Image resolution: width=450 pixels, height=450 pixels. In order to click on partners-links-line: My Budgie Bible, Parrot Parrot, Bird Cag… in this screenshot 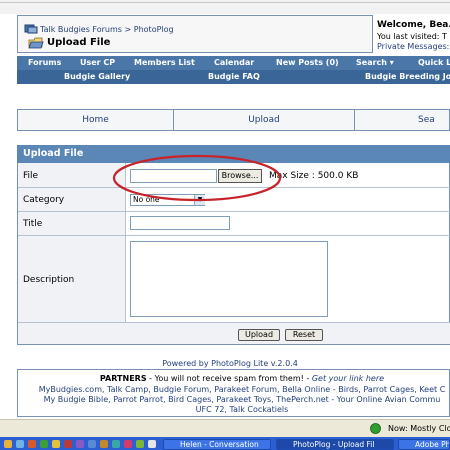, I will do `click(233, 399)`.